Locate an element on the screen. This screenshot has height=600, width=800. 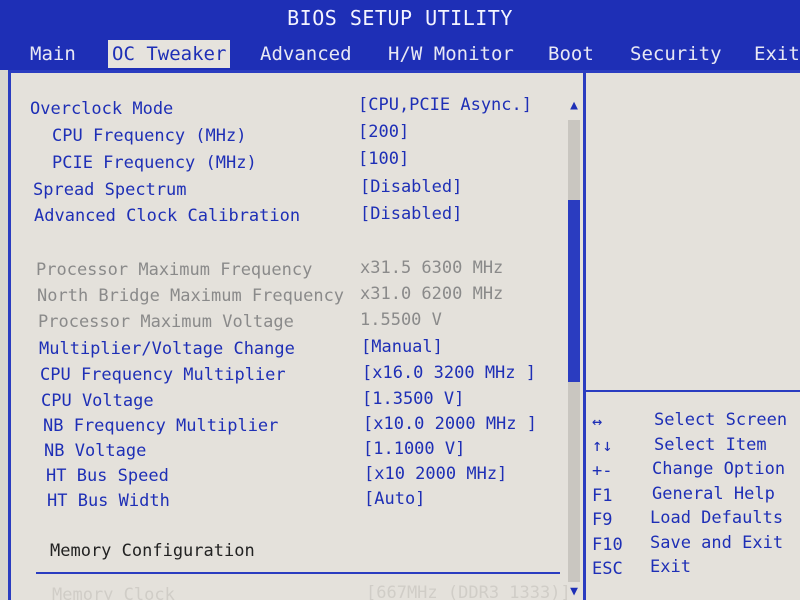
bios-title: BIOS SETUP UTILITY is located at coordinates (400, 18).